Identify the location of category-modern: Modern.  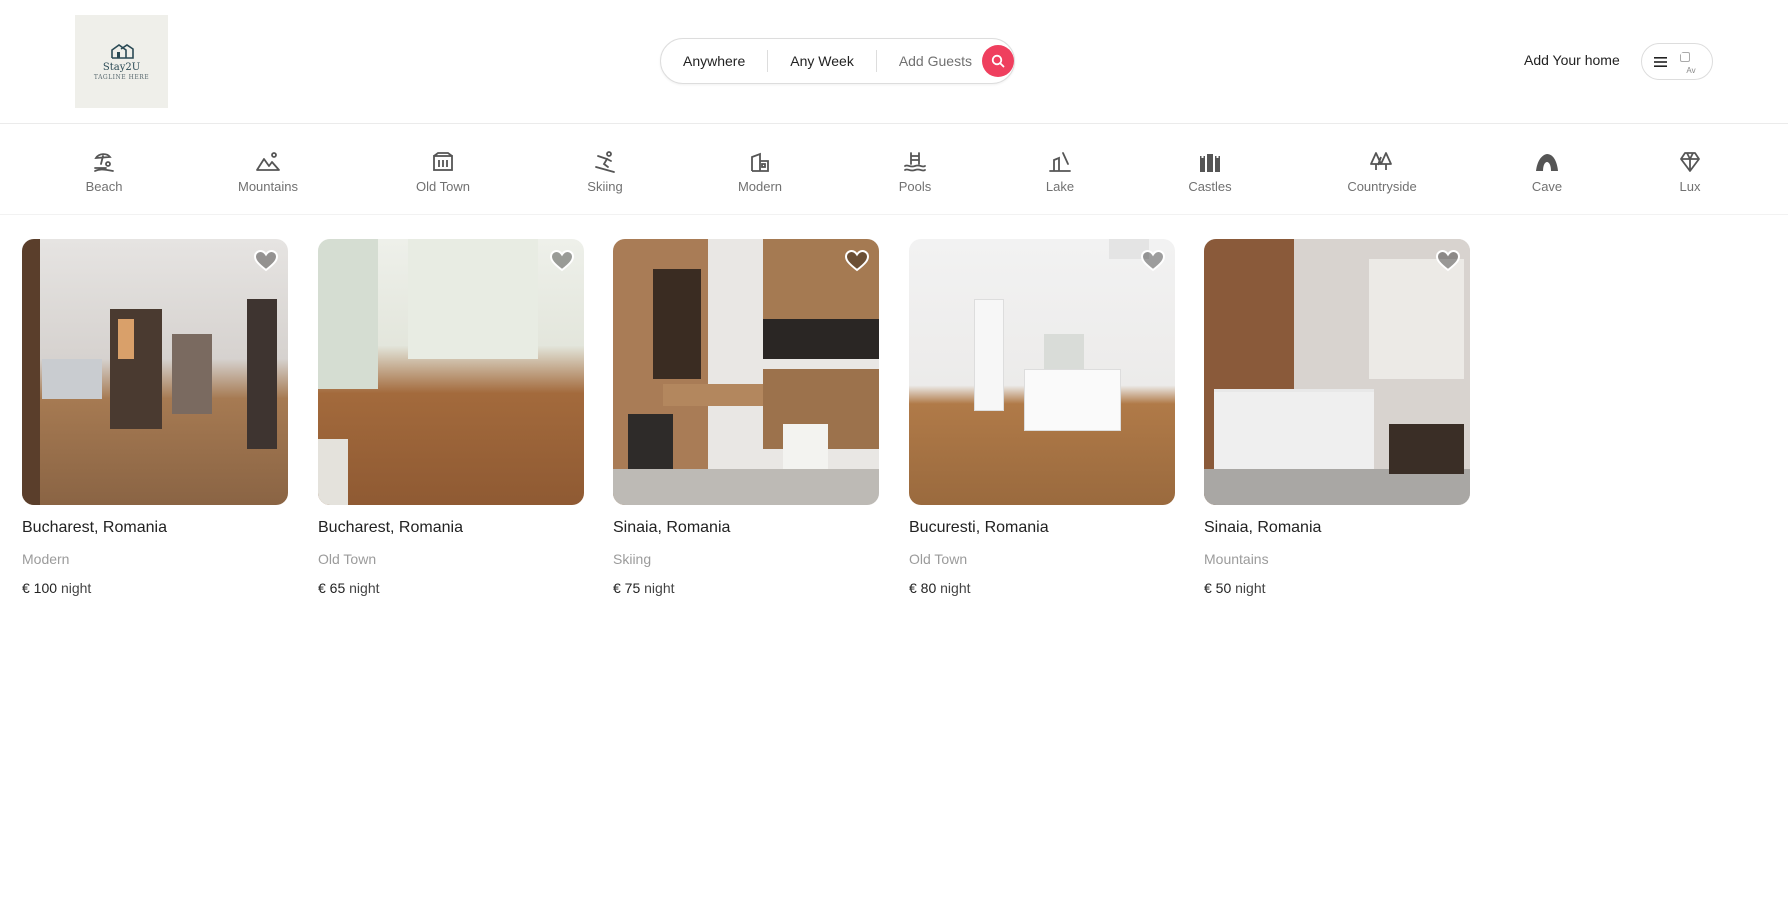
(760, 172).